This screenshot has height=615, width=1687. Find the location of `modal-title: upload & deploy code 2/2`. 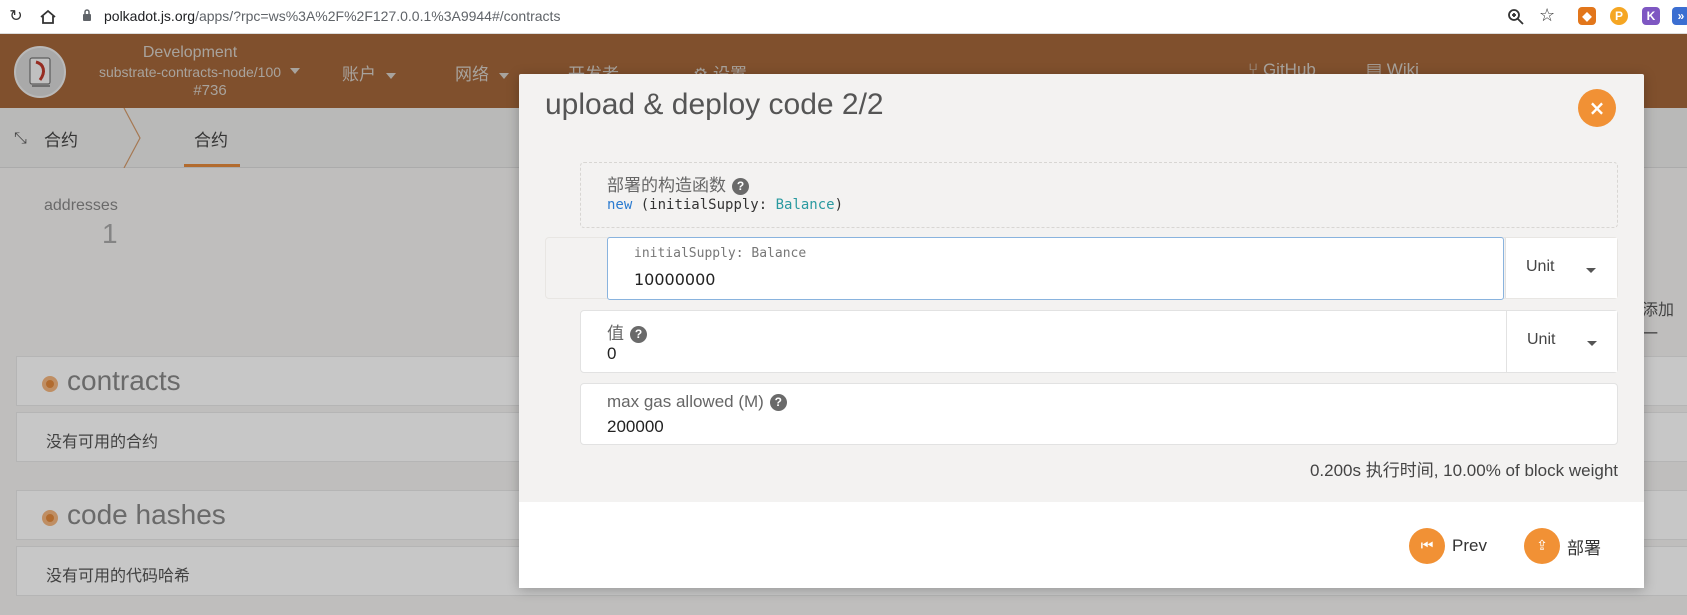

modal-title: upload & deploy code 2/2 is located at coordinates (714, 104).